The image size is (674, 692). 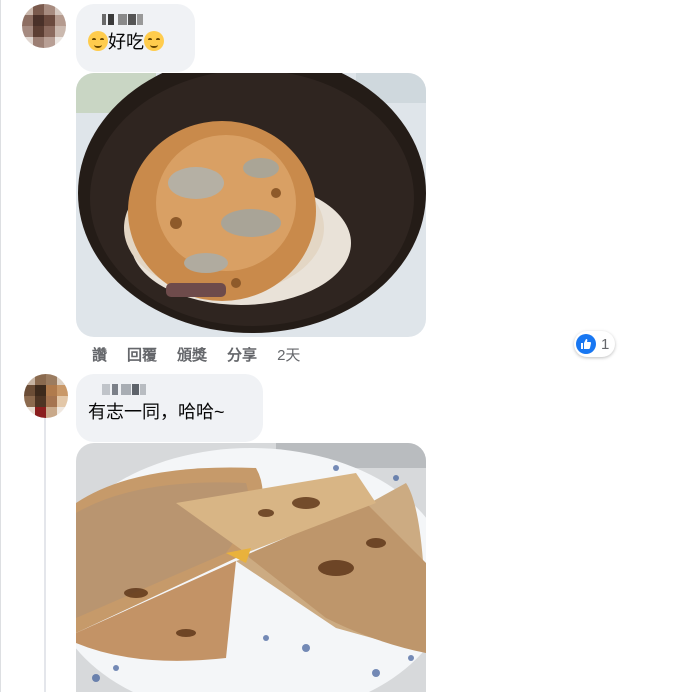 What do you see at coordinates (142, 354) in the screenshot?
I see `reply-action: 回覆` at bounding box center [142, 354].